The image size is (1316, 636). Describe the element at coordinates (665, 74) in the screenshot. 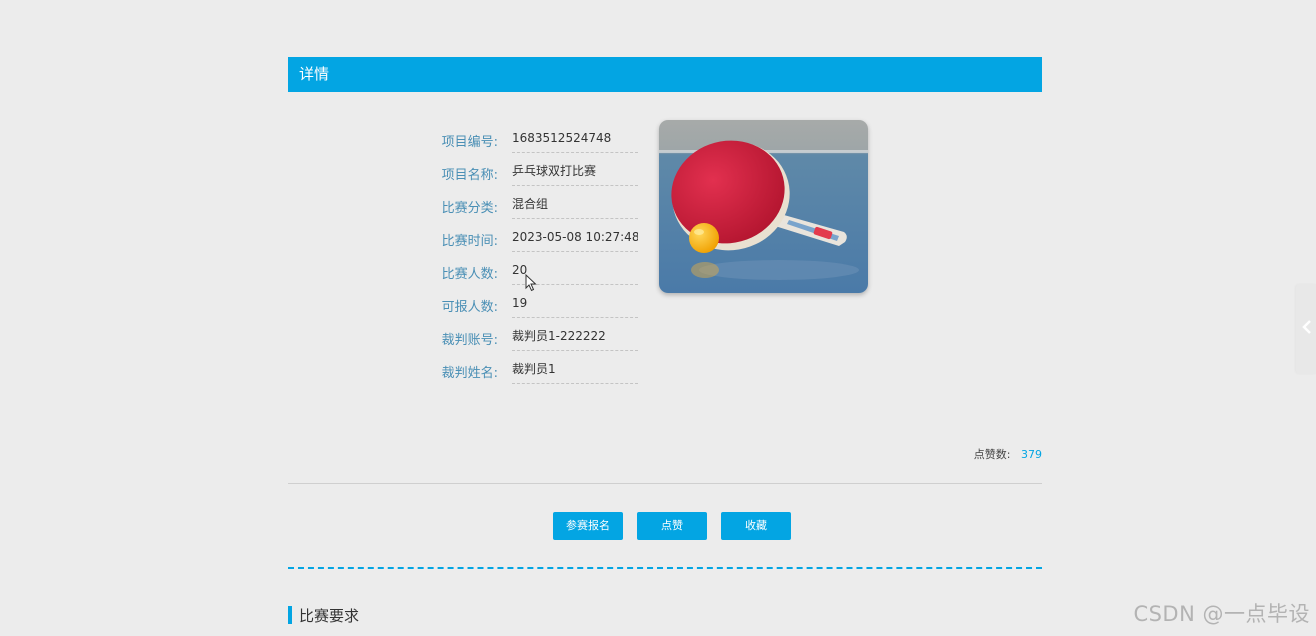

I see `panel-header: 详情` at that location.